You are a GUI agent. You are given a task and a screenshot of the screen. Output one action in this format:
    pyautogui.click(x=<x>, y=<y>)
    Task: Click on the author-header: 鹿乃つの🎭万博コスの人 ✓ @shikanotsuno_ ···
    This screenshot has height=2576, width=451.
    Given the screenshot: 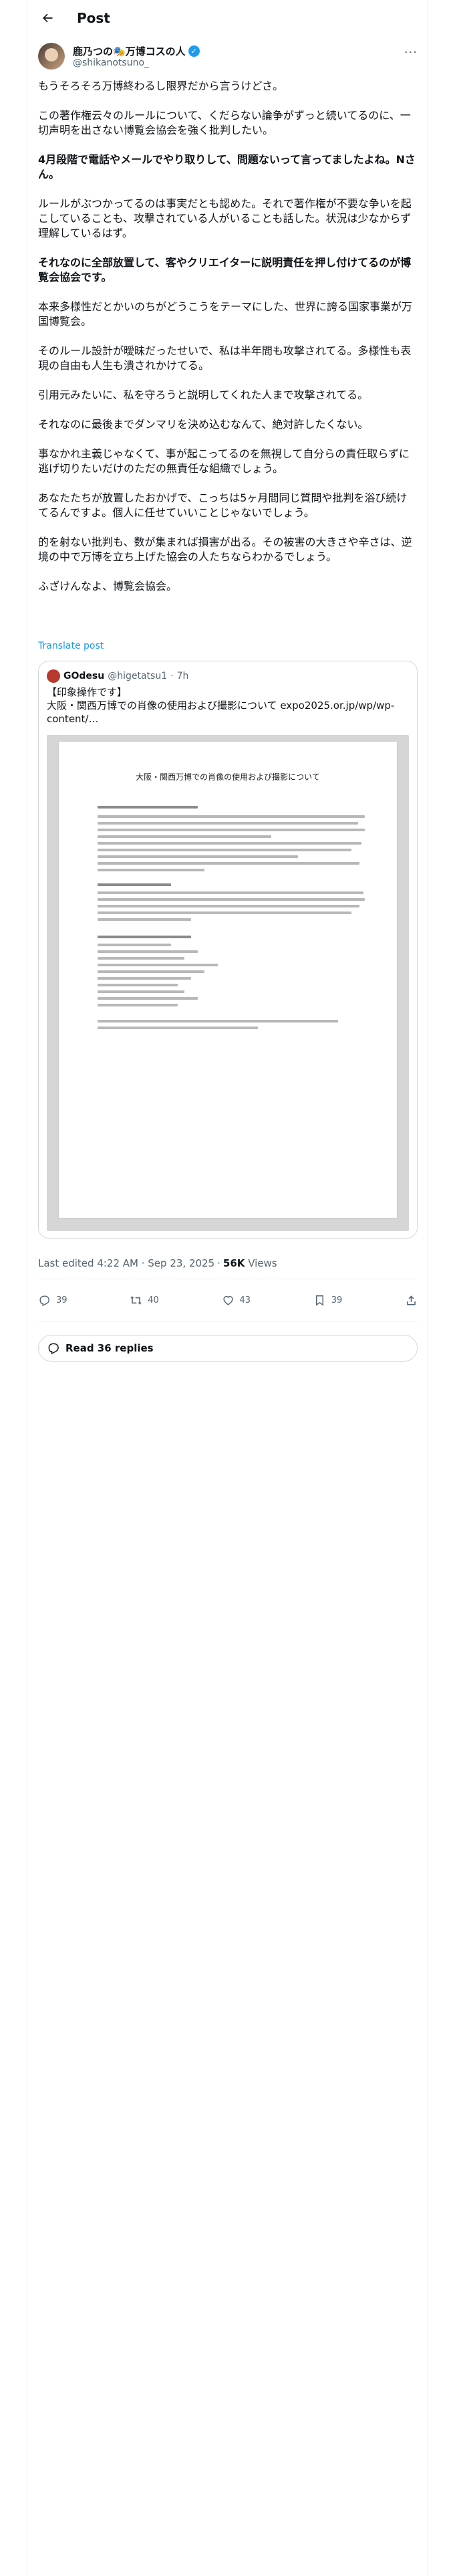 What is the action you would take?
    pyautogui.click(x=228, y=57)
    